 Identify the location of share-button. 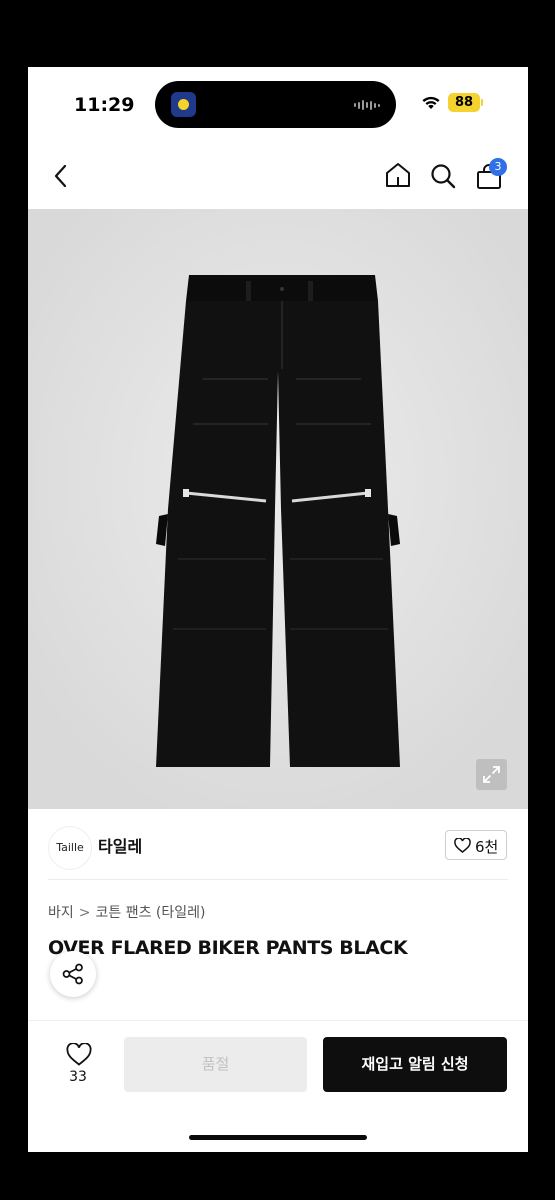
(73, 974).